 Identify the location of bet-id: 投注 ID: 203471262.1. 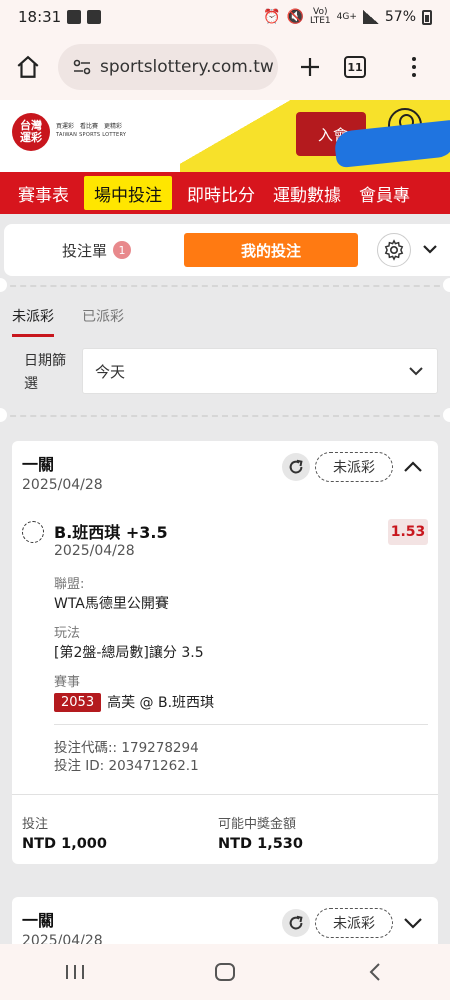
(126, 766).